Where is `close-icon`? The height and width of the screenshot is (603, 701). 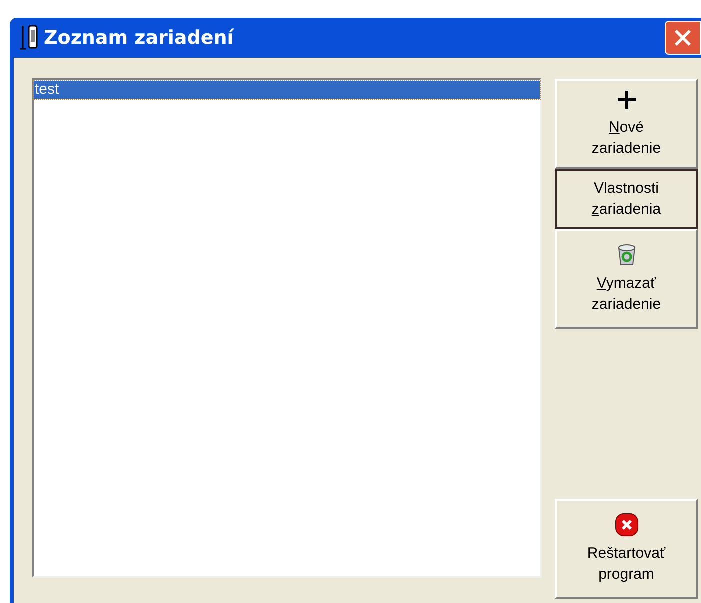
close-icon is located at coordinates (683, 38).